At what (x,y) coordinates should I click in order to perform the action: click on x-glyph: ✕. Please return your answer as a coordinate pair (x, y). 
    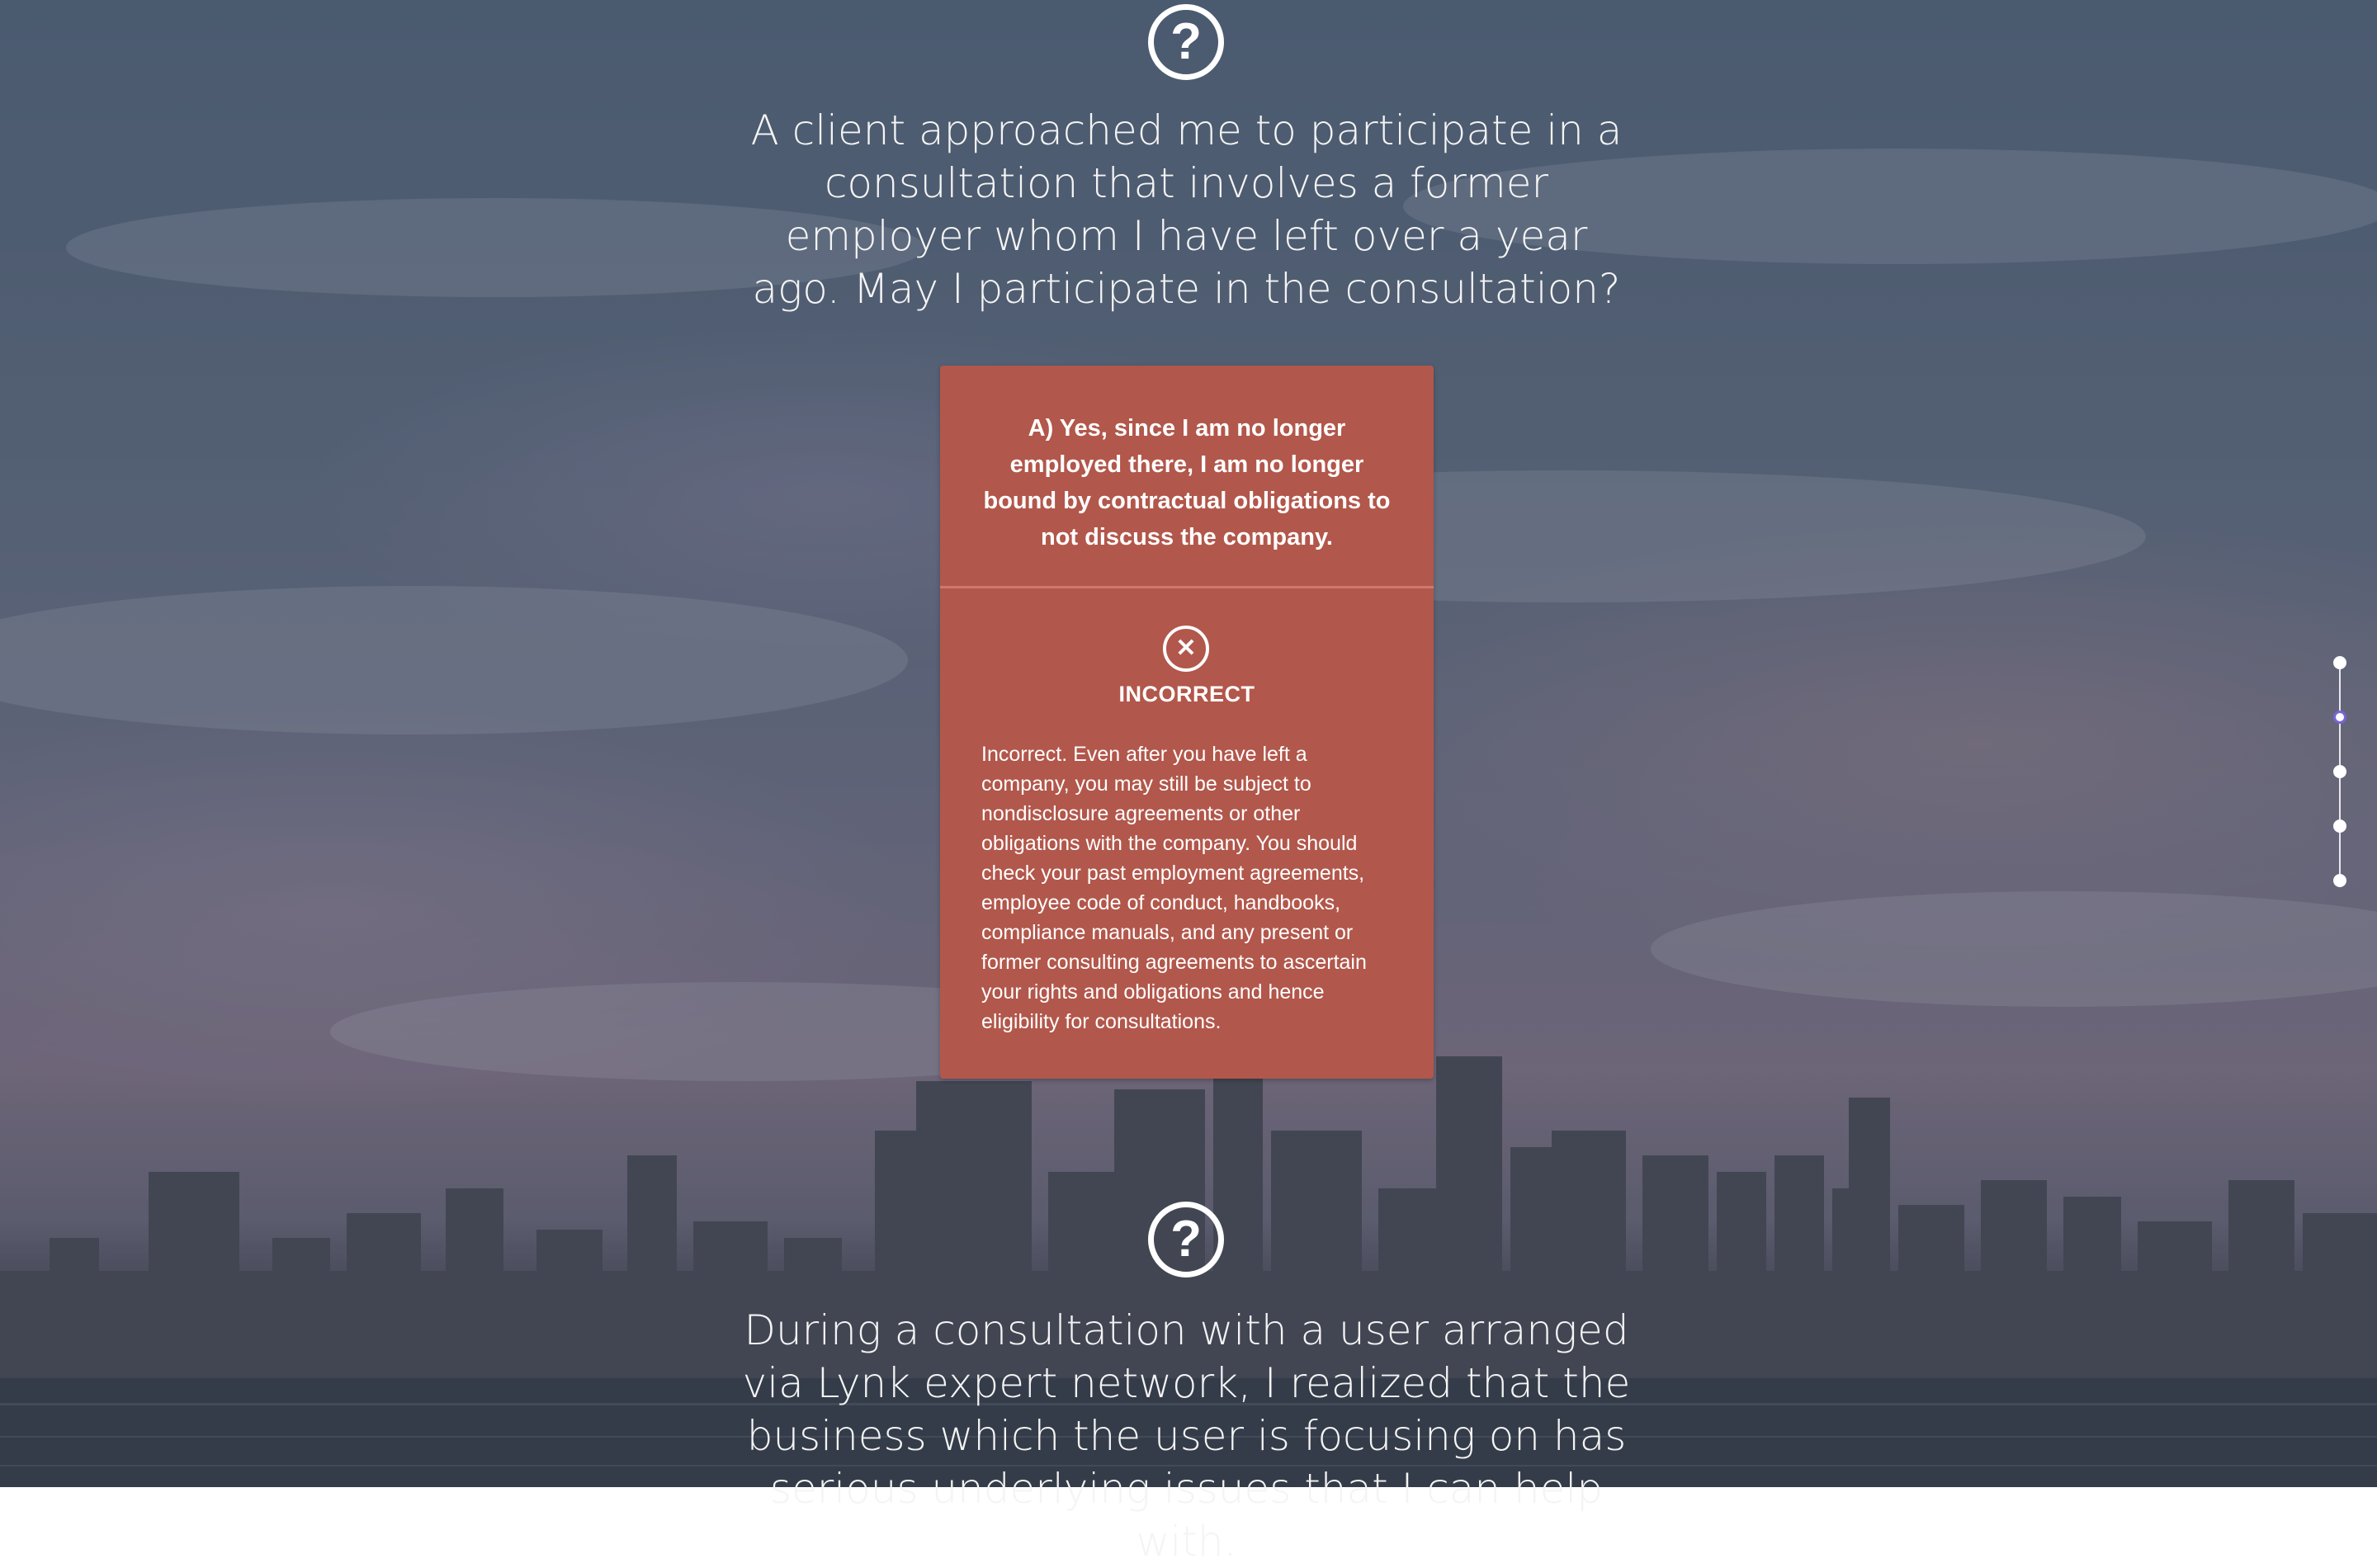
    Looking at the image, I should click on (1186, 648).